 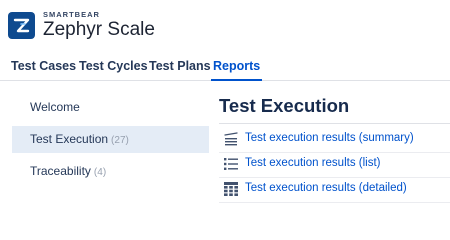 I want to click on report-item-summary: Test execution results (summary), so click(x=334, y=140).